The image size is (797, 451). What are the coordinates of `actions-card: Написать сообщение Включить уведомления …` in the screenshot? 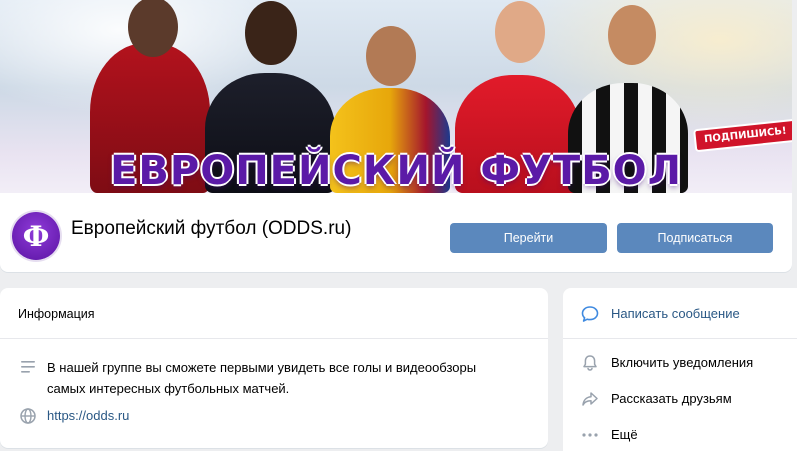 It's located at (680, 369).